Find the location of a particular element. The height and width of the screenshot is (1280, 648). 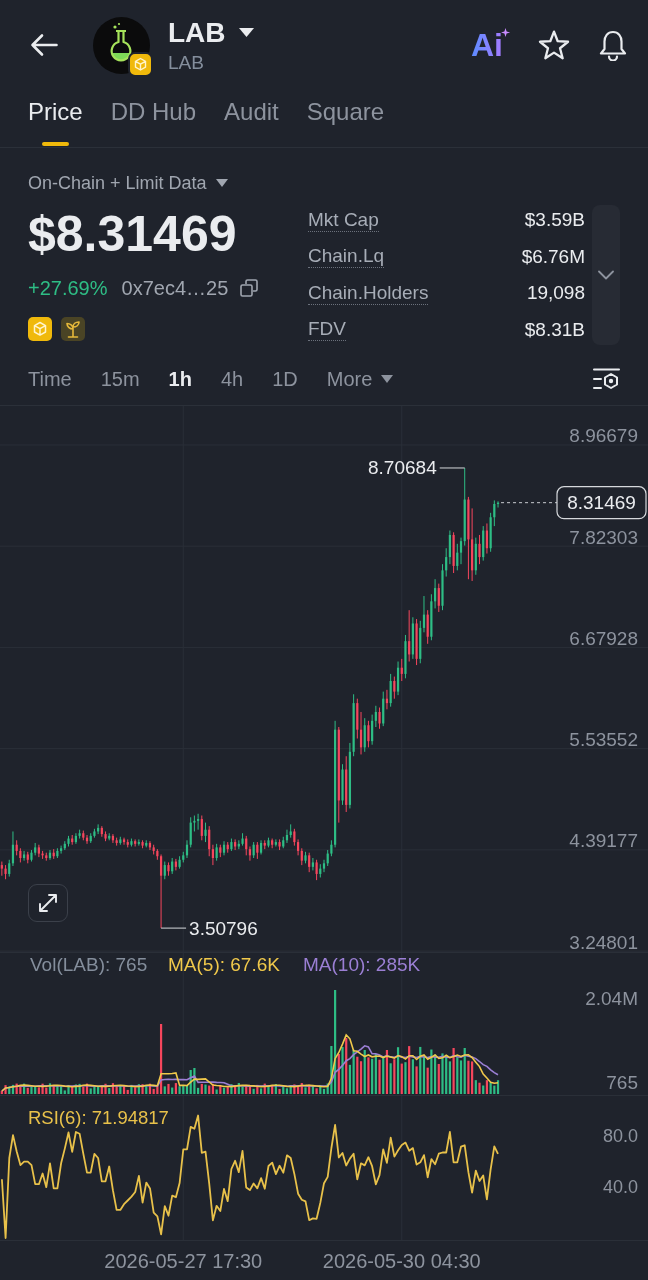

y-axis-tick-label: 6.67928 is located at coordinates (603, 638).